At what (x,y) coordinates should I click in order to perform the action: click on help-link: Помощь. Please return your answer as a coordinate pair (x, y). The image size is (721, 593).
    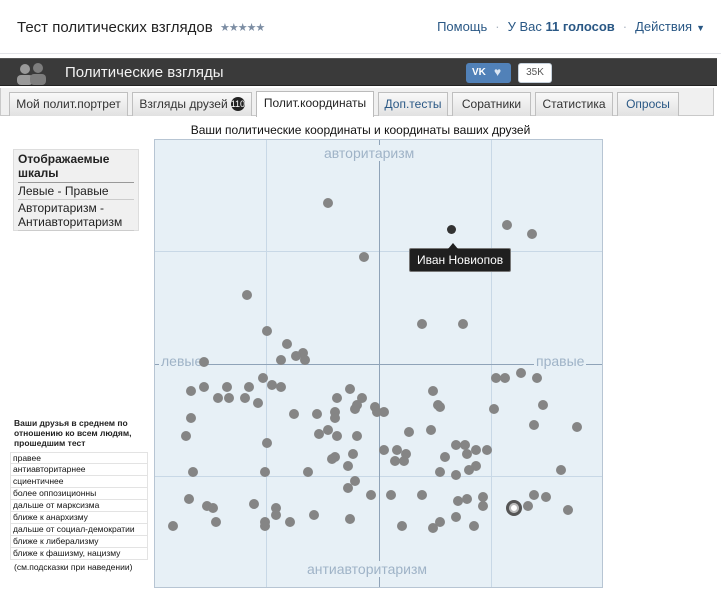
    Looking at the image, I should click on (462, 26).